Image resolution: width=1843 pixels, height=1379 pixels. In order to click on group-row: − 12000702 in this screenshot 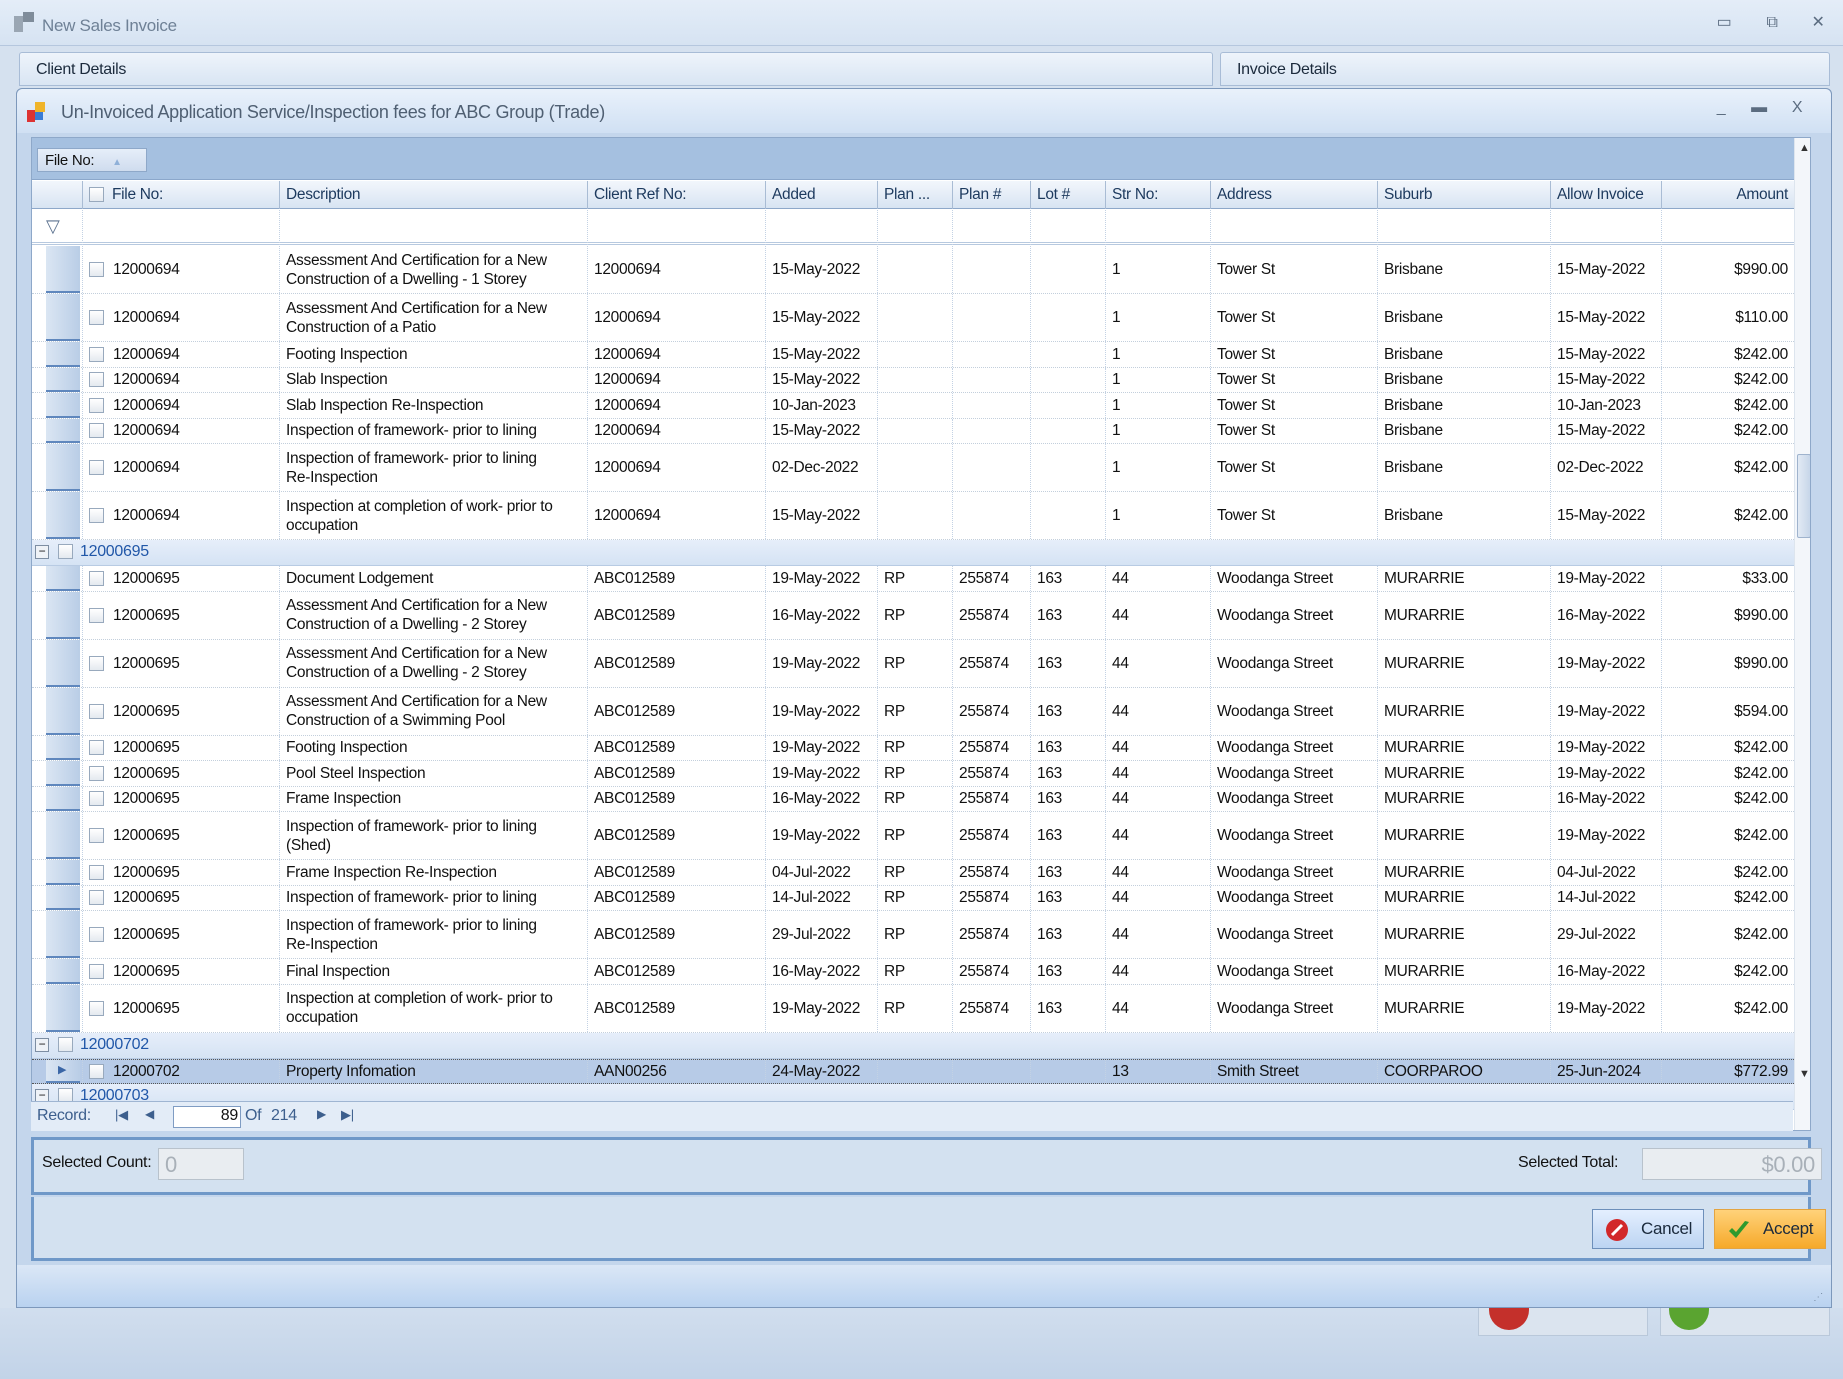, I will do `click(913, 1045)`.